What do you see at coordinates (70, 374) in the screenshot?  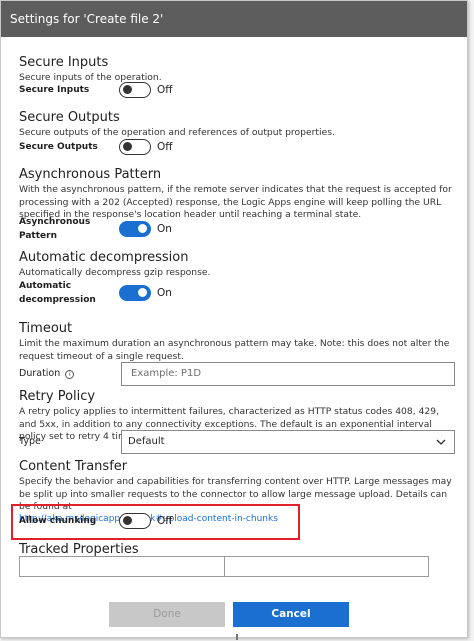 I see `info-icon: i` at bounding box center [70, 374].